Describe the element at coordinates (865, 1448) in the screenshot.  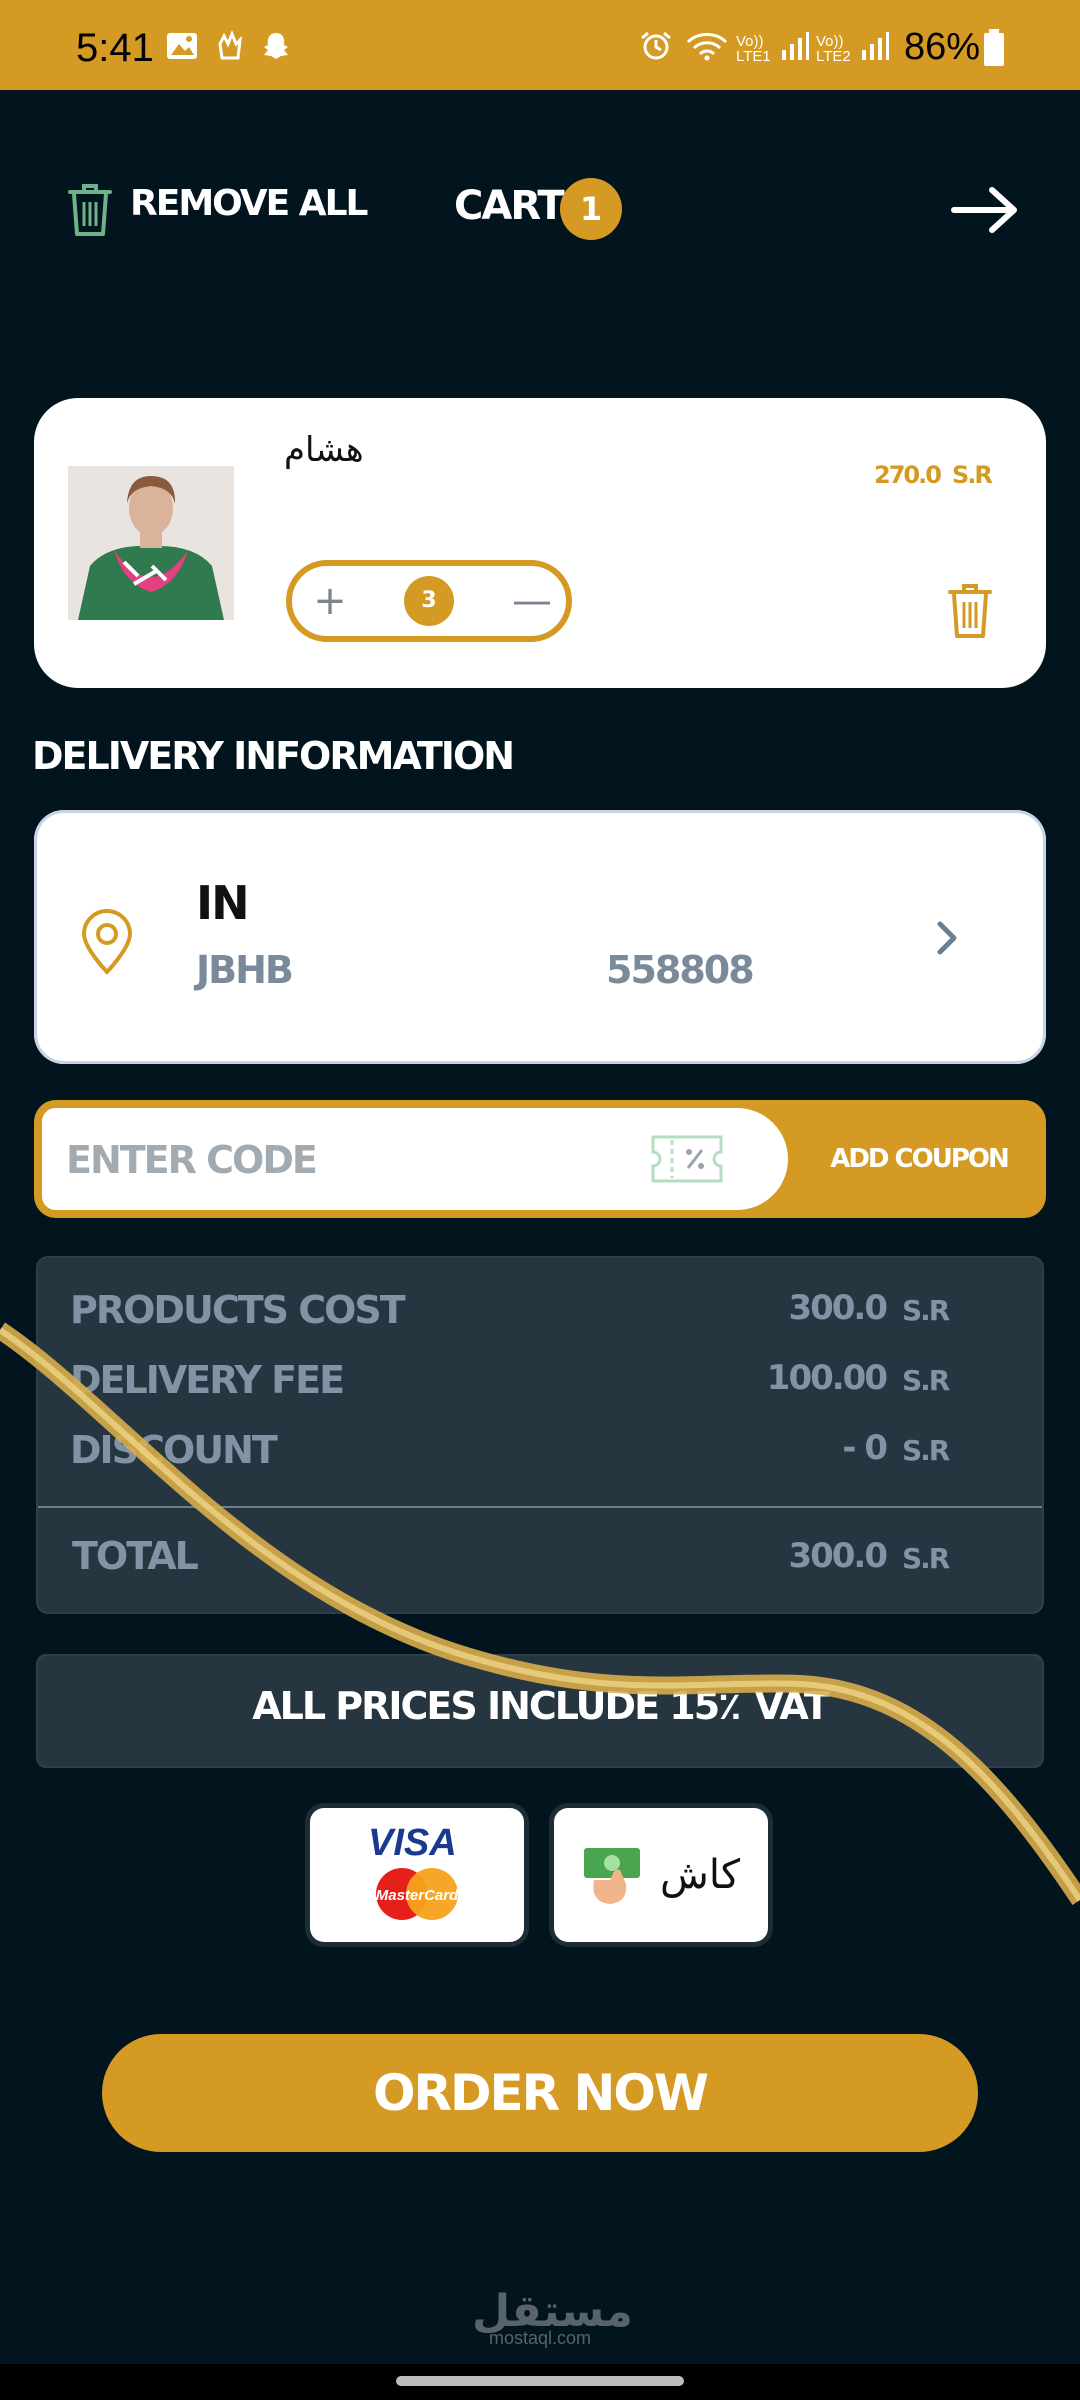
I see `discount-value: - 0` at that location.